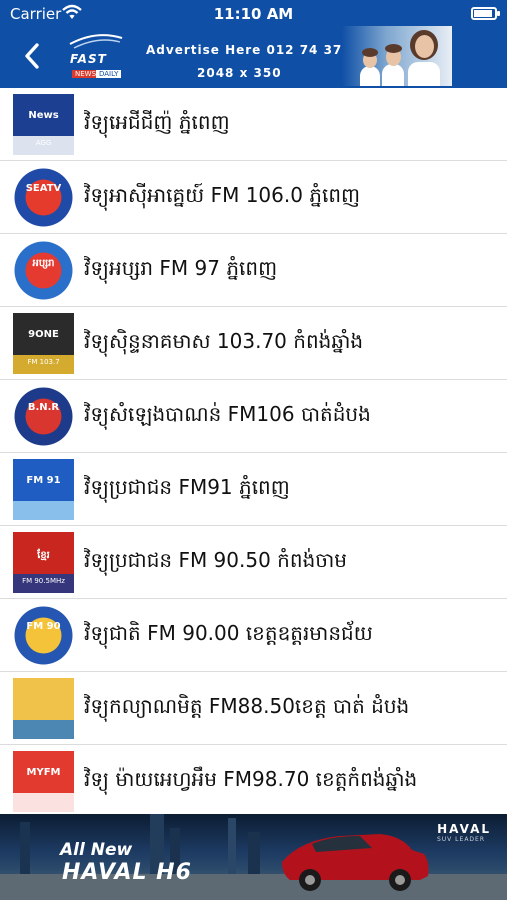  I want to click on station-logo-text: SEATV, so click(43, 188).